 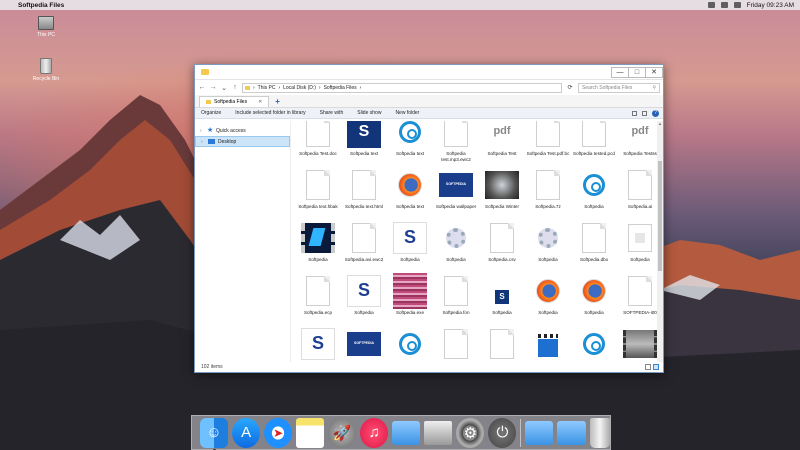 I want to click on file-item: Softpedia tested.pcd, so click(x=594, y=144).